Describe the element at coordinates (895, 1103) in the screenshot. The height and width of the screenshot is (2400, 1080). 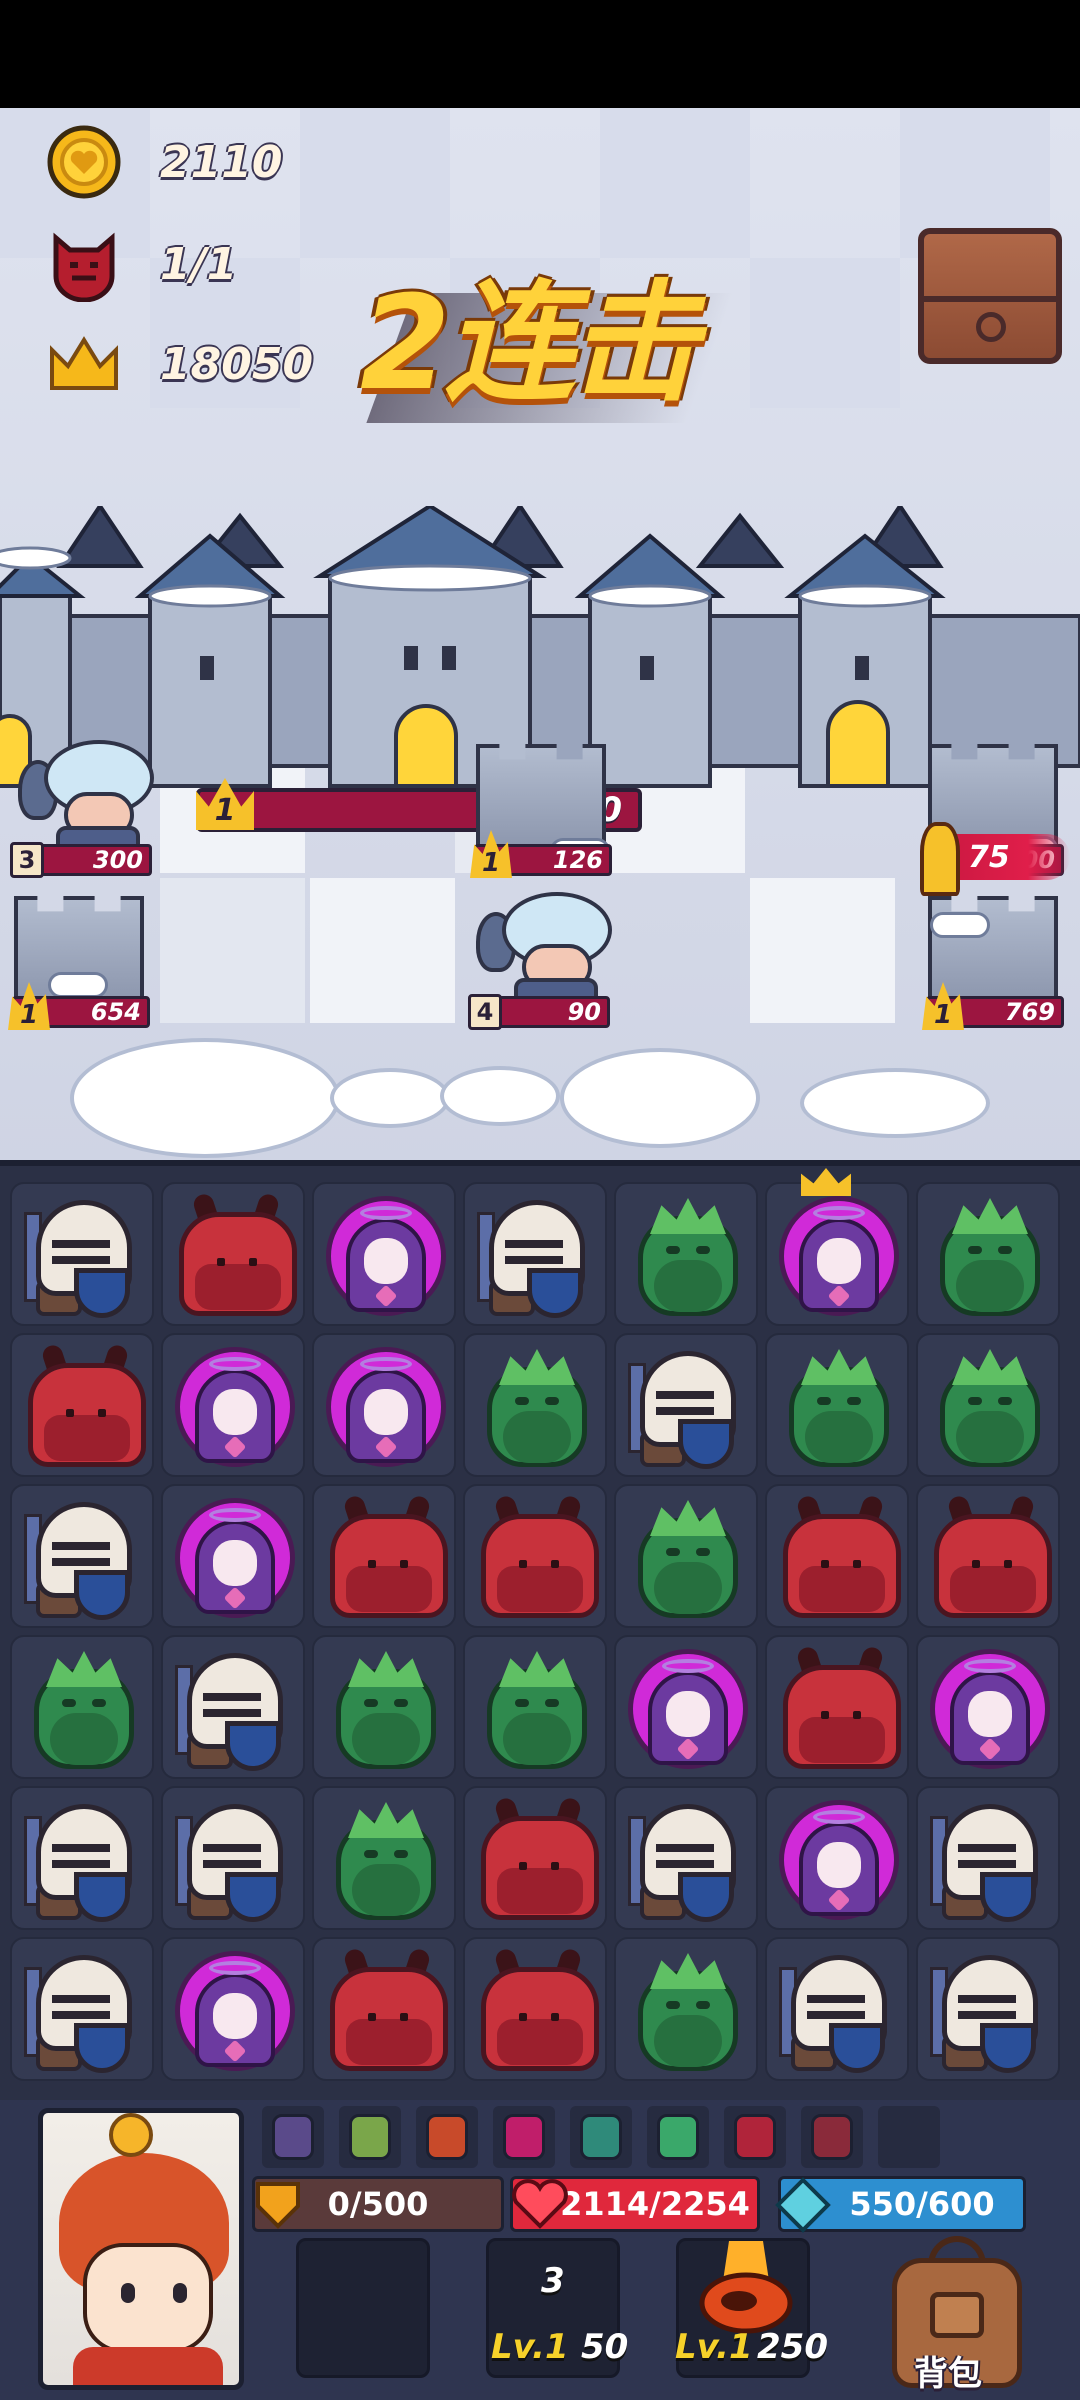
I see `snow-bank` at that location.